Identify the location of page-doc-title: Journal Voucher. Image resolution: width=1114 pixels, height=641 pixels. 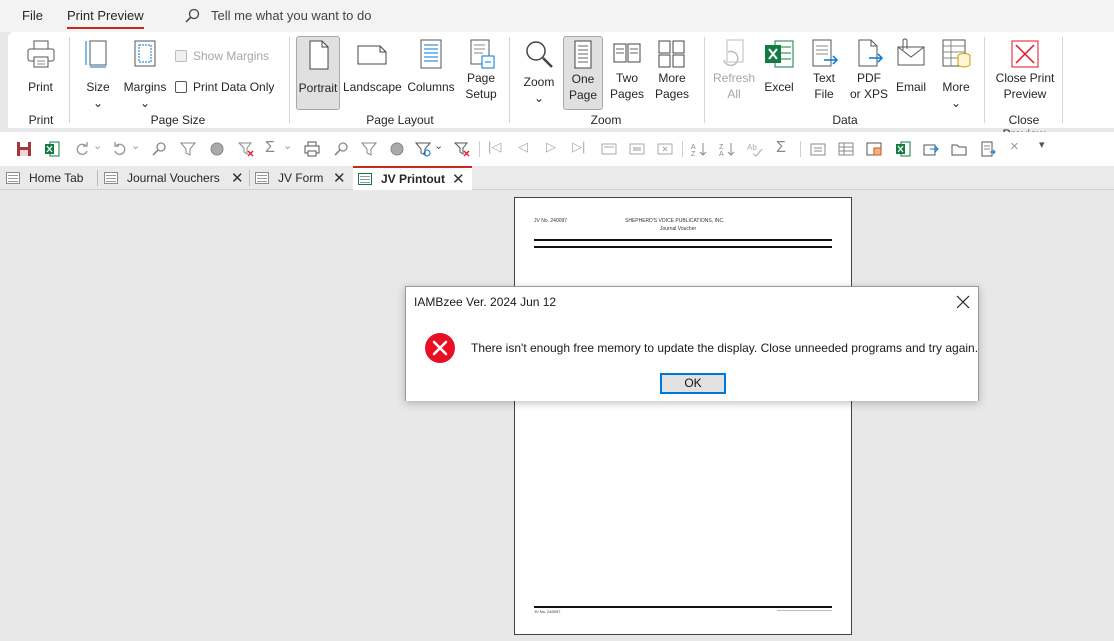
(678, 229).